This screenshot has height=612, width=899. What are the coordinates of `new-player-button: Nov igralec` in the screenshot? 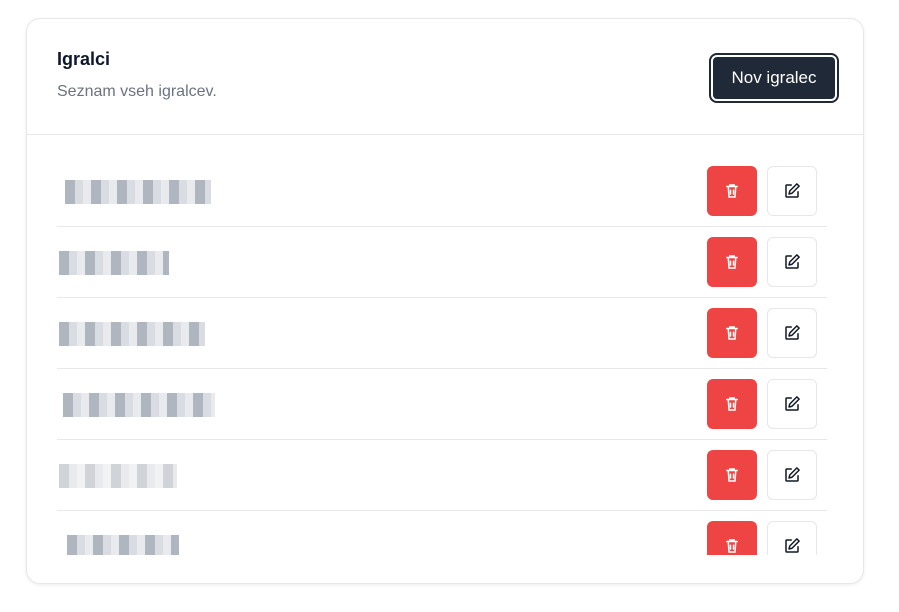 It's located at (774, 78).